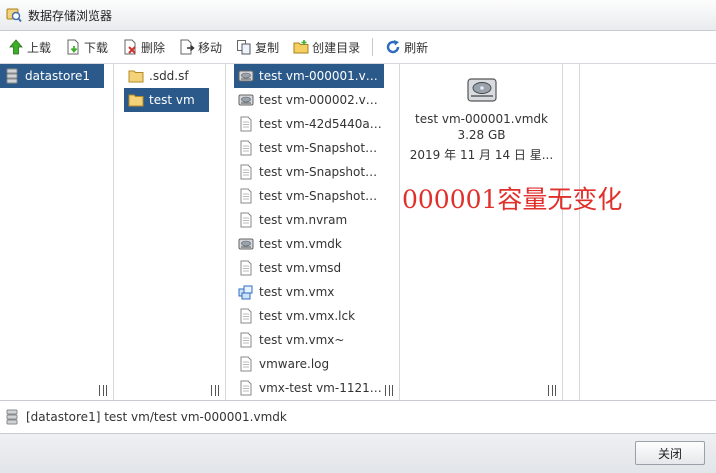 This screenshot has height=473, width=716. What do you see at coordinates (210, 47) in the screenshot?
I see `move-label: 移动` at bounding box center [210, 47].